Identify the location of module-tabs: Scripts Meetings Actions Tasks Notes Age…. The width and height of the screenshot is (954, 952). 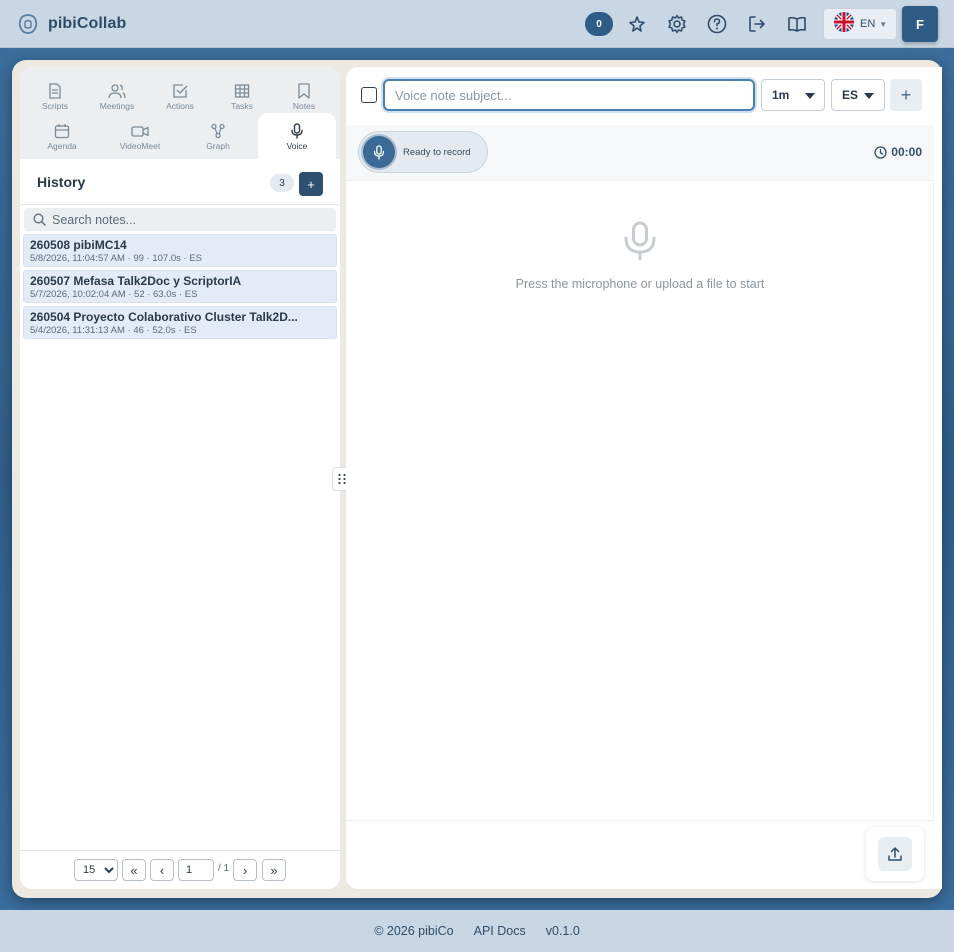
(180, 113).